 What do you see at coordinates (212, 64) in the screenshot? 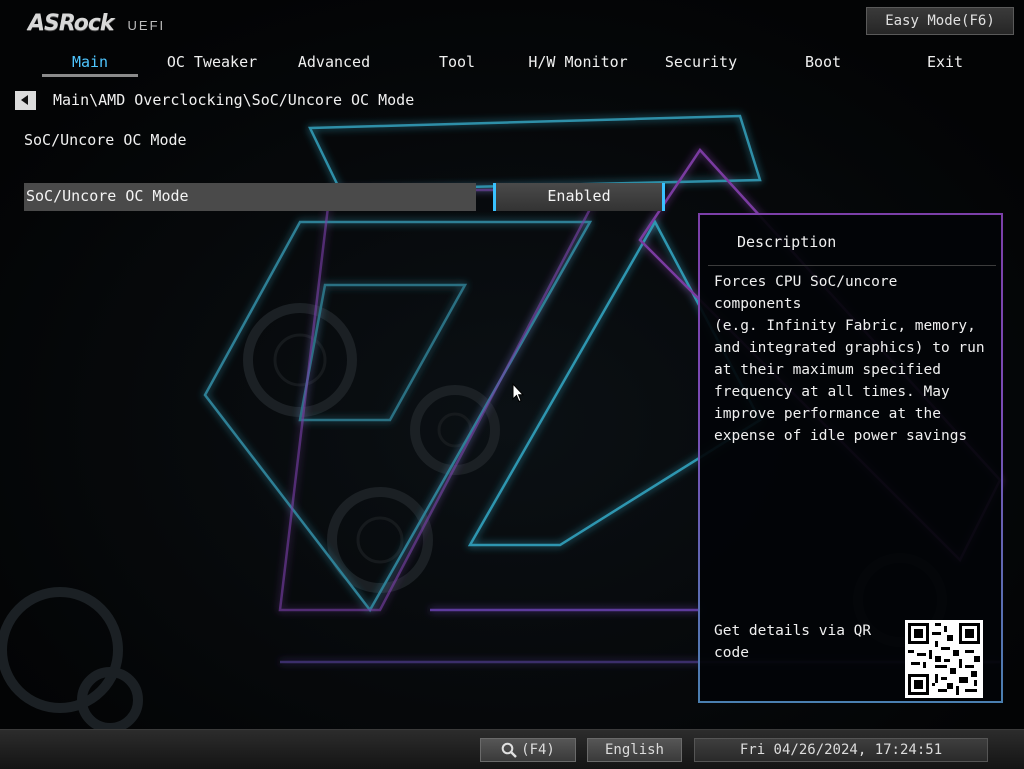
I see `tab-oc-tweaker: OC Tweaker` at bounding box center [212, 64].